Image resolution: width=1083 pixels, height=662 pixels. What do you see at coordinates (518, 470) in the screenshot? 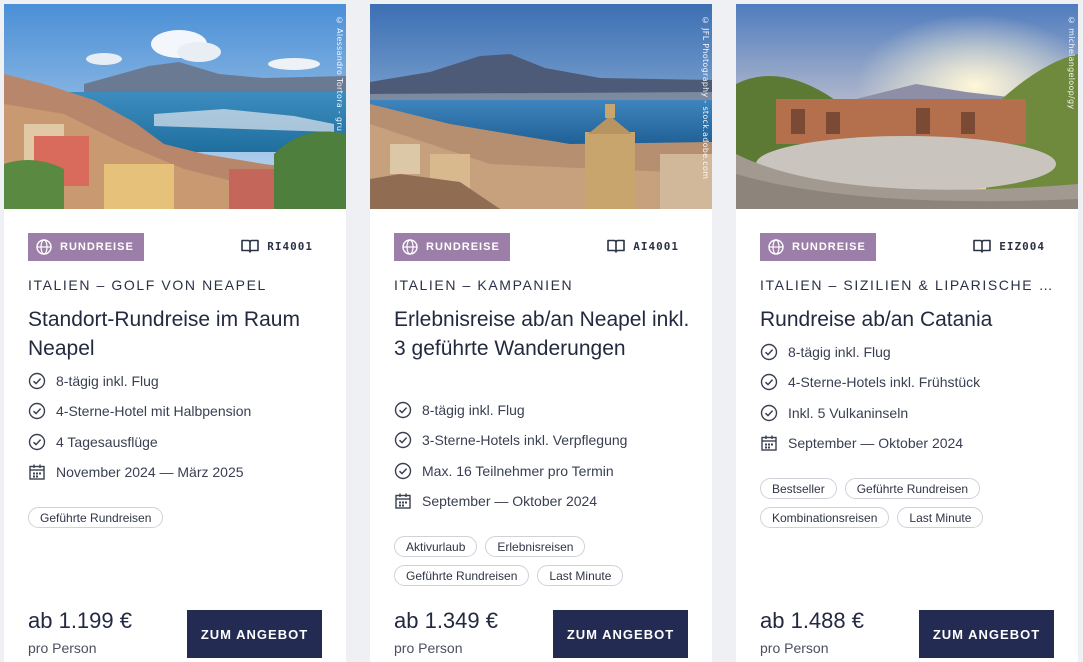
I see `feature-text: Max. 16 Teilnehmer pro Termin` at bounding box center [518, 470].